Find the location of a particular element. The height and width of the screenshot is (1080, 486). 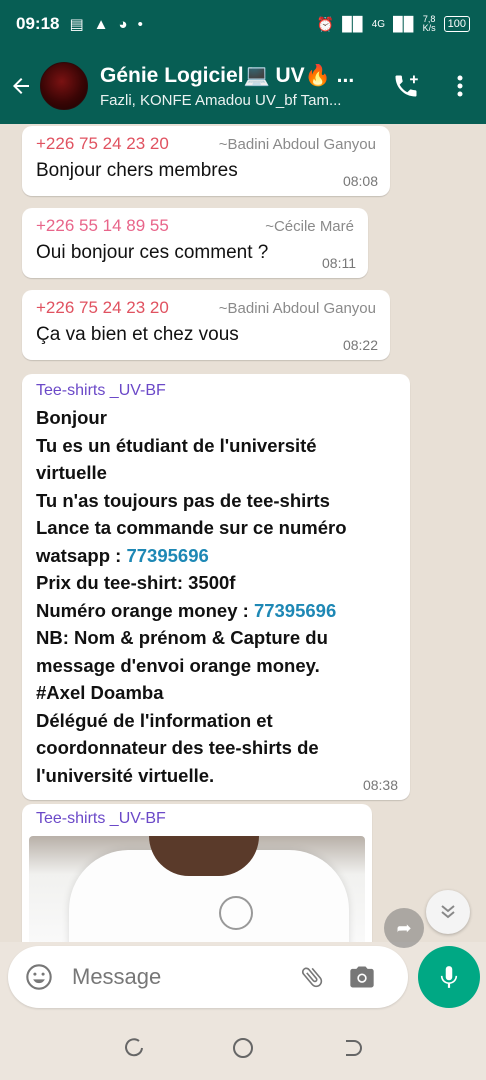

emoji-icon is located at coordinates (39, 977).